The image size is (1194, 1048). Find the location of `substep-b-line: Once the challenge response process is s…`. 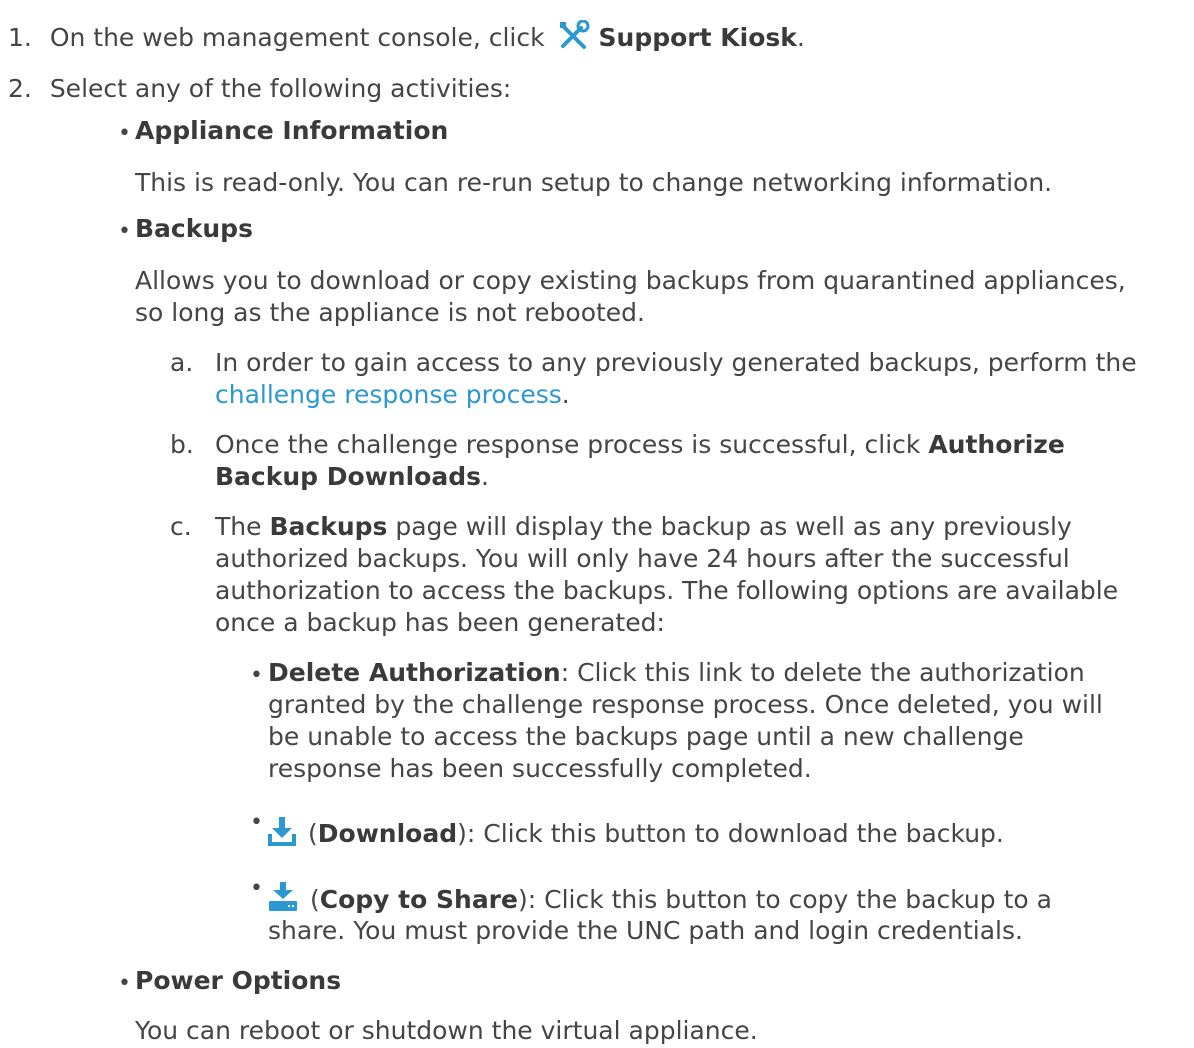

substep-b-line: Once the challenge response process is s… is located at coordinates (640, 444).